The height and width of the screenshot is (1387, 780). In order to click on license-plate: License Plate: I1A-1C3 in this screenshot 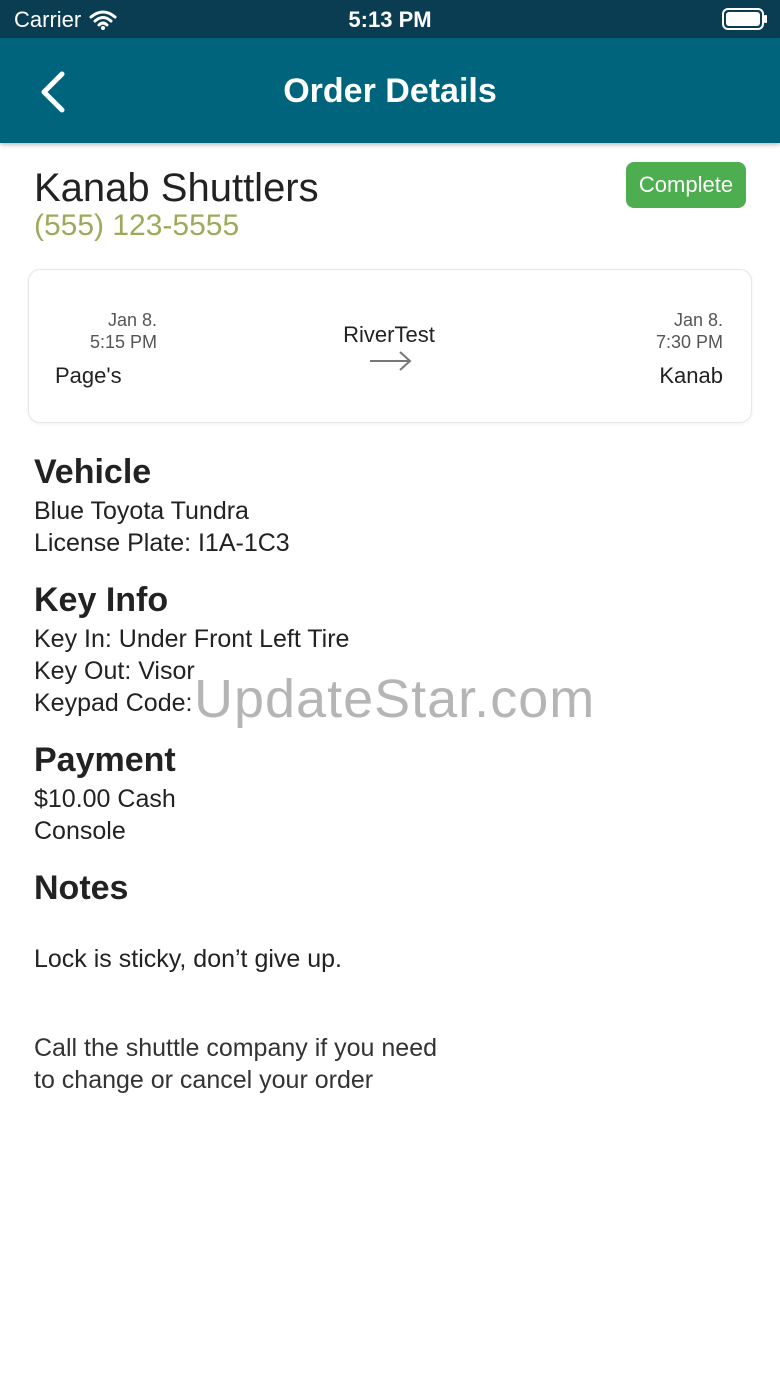, I will do `click(162, 543)`.